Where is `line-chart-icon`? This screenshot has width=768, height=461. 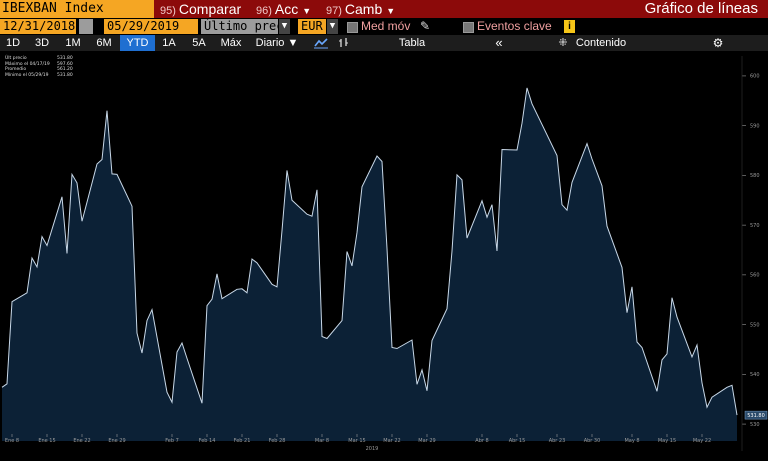
line-chart-icon is located at coordinates (321, 43).